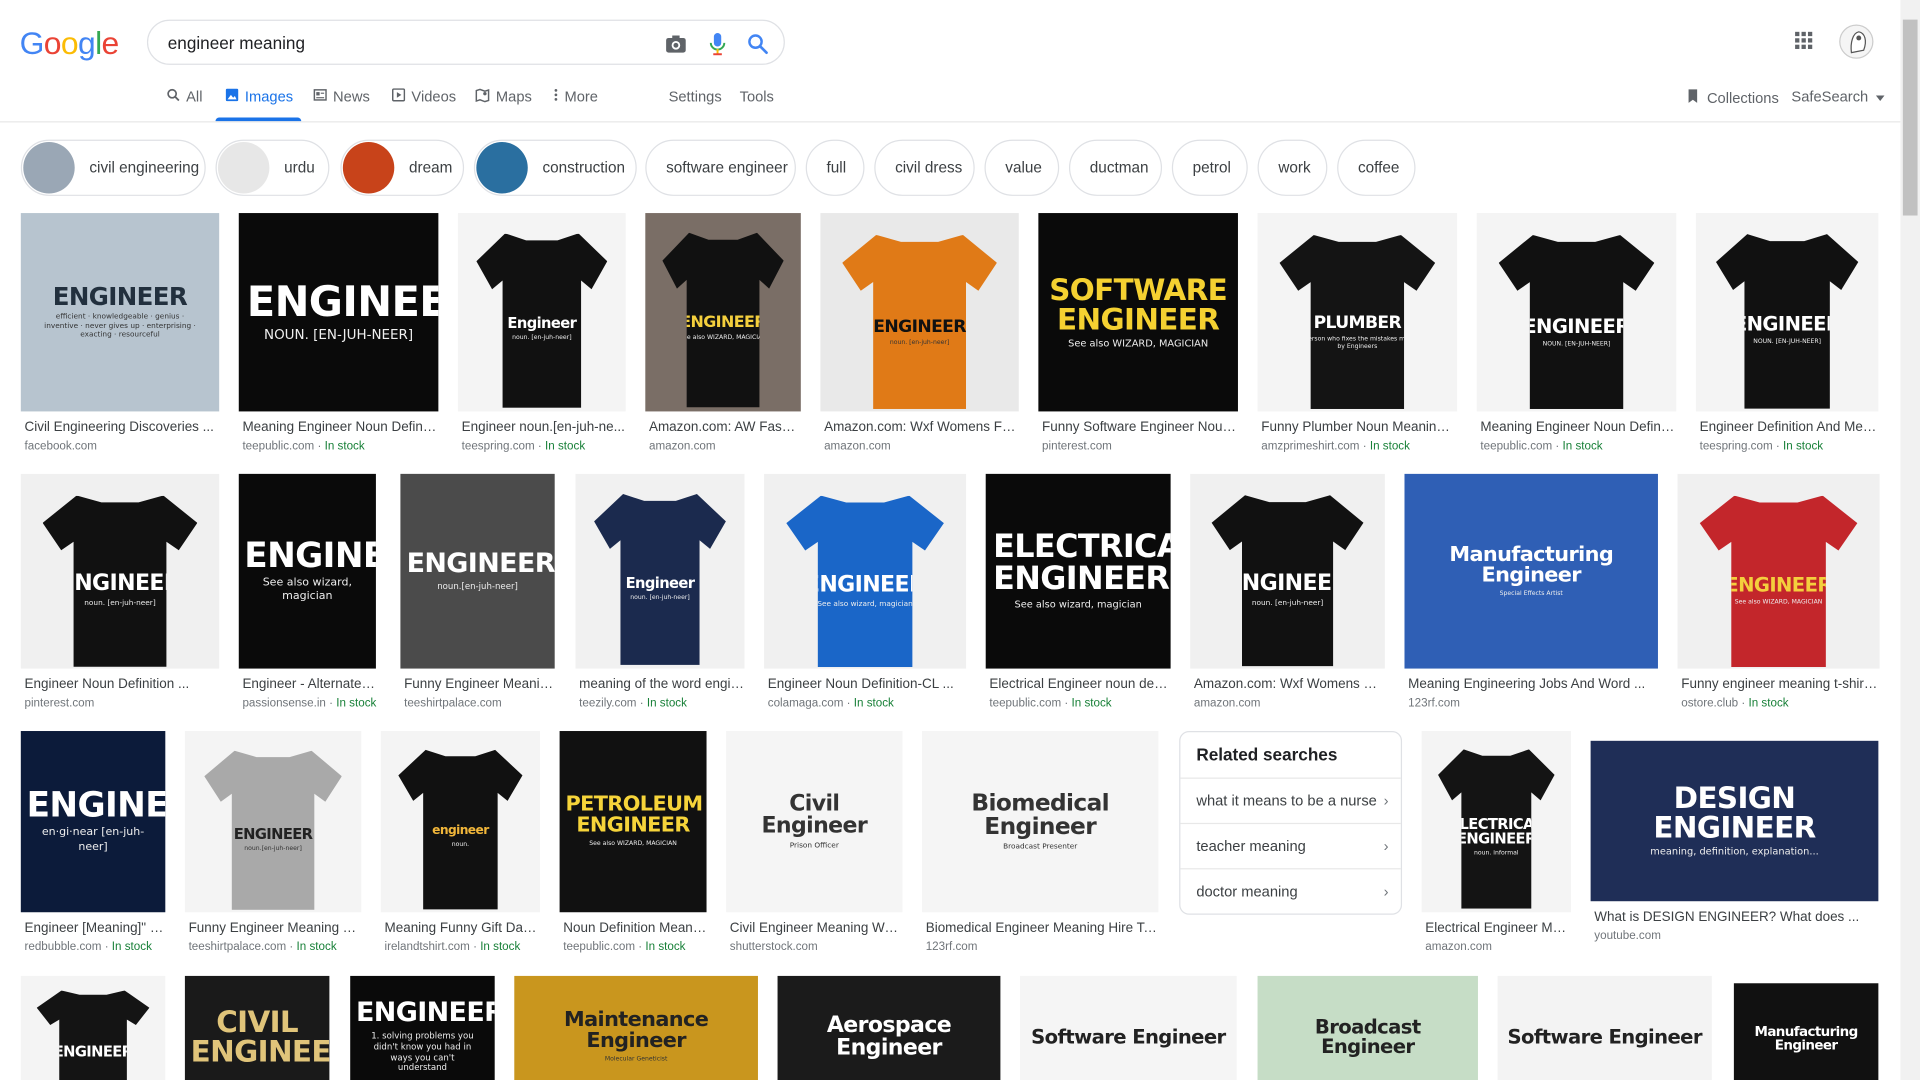 Image resolution: width=1920 pixels, height=1080 pixels. What do you see at coordinates (1290, 845) in the screenshot?
I see `related-search-item: teacher meaning ›` at bounding box center [1290, 845].